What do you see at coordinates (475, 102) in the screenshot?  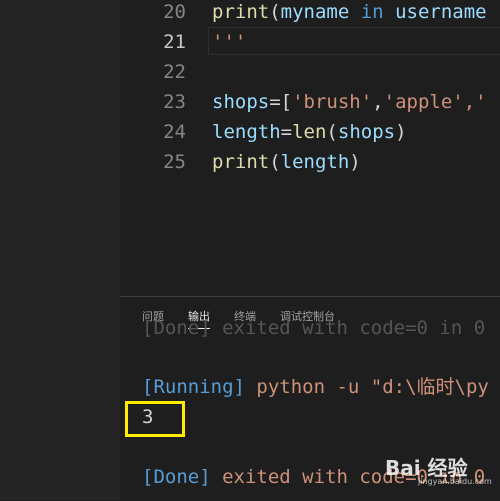 I see `code-token: ,'` at bounding box center [475, 102].